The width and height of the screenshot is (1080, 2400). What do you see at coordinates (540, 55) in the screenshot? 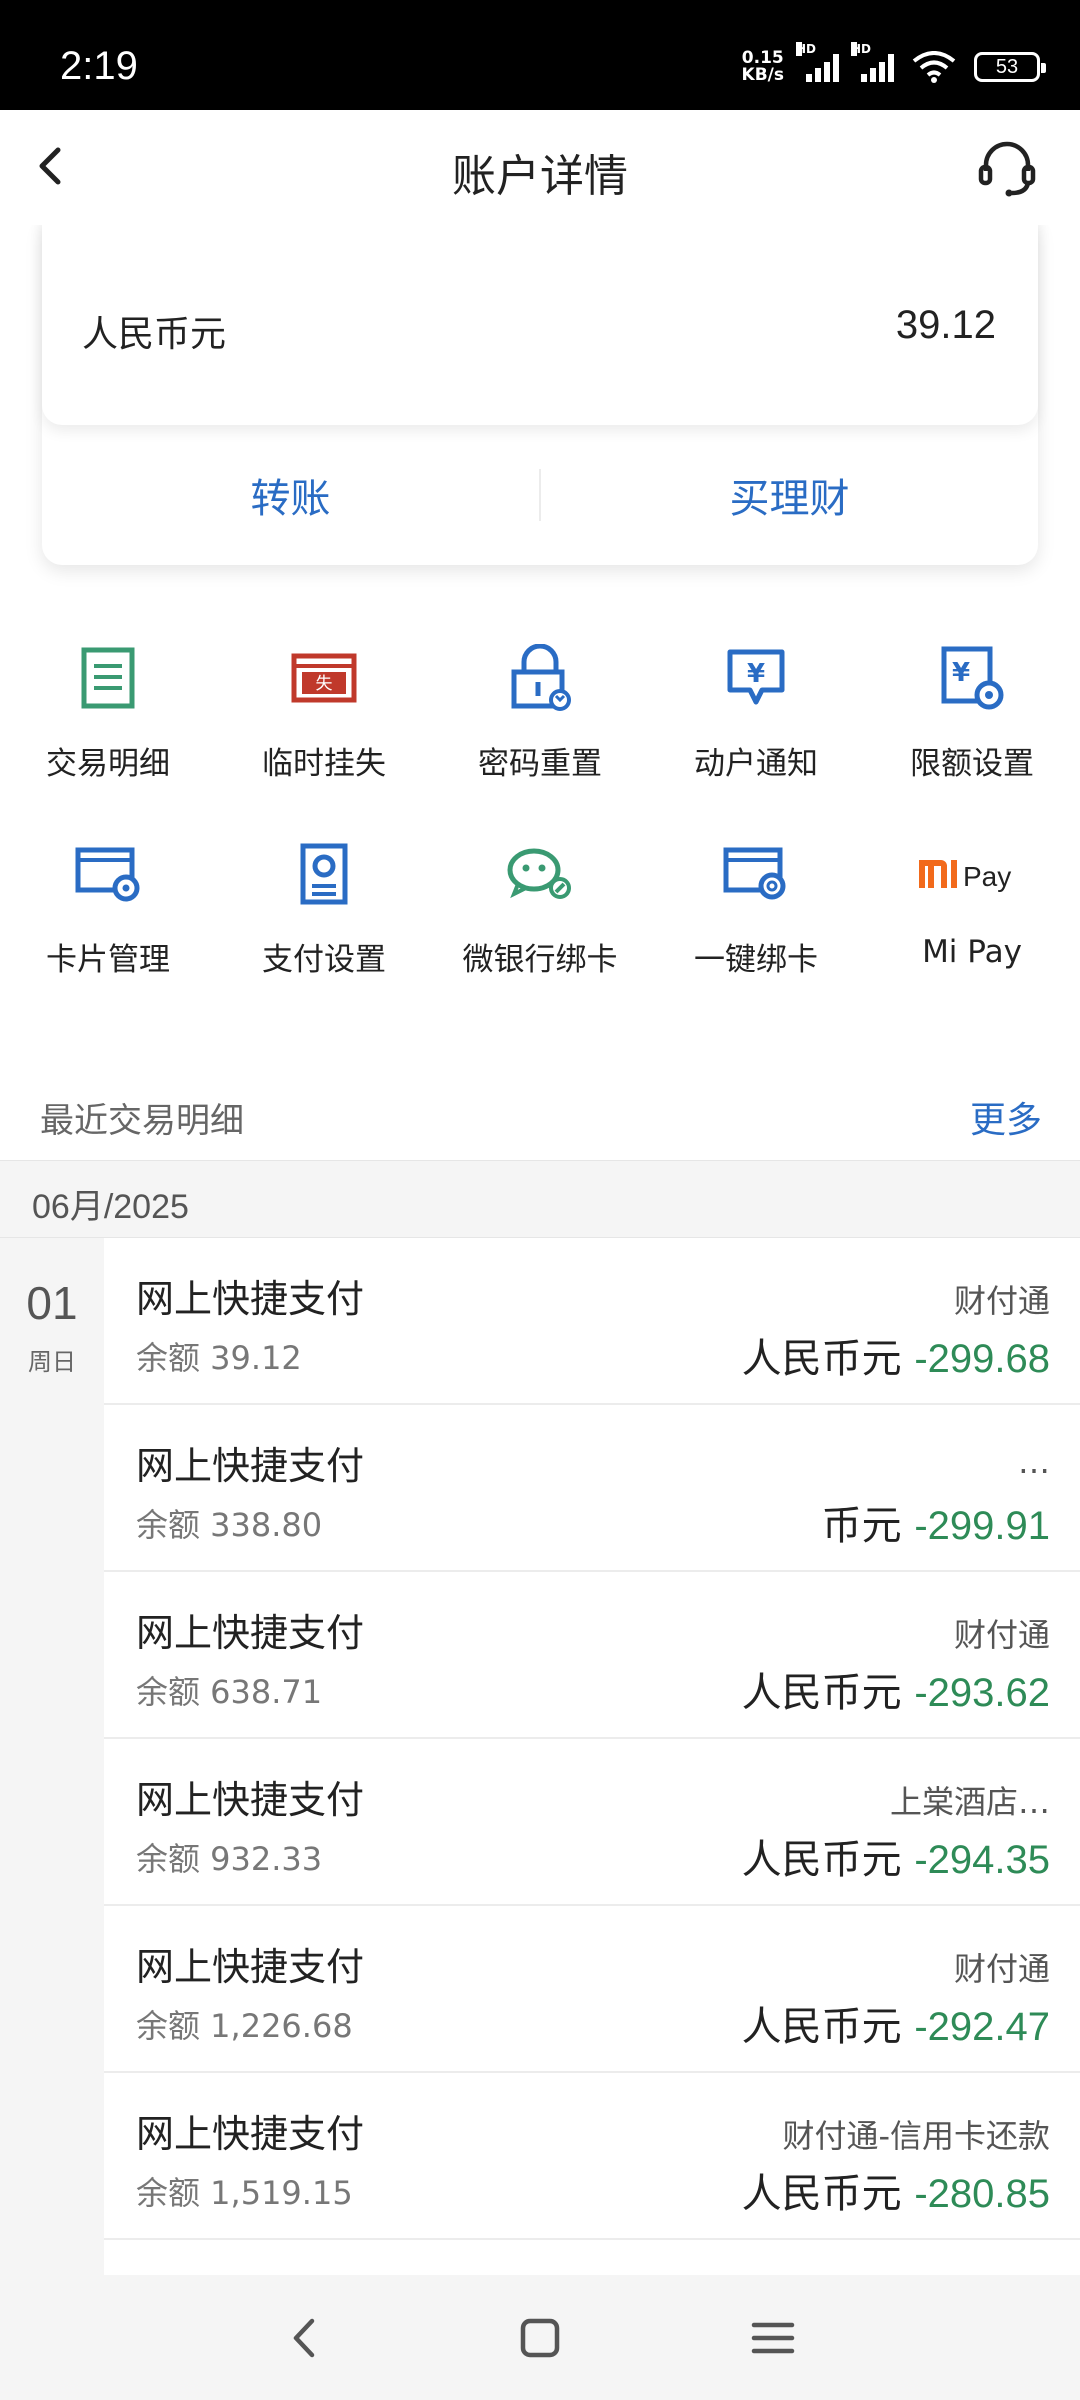
I see `status-bar: 2:19 0.15 KB/s HD HD 53` at bounding box center [540, 55].